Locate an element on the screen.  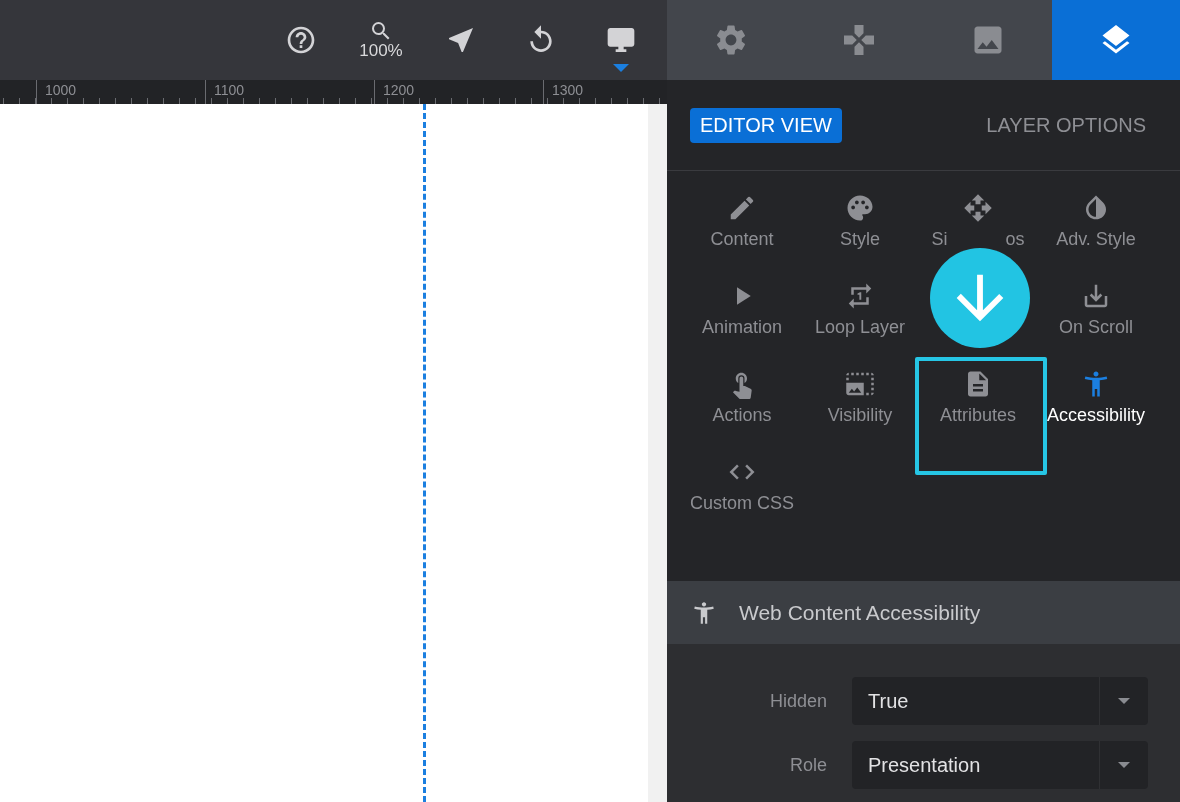
mode-tab: LAYER OPTIONS is located at coordinates (1066, 125).